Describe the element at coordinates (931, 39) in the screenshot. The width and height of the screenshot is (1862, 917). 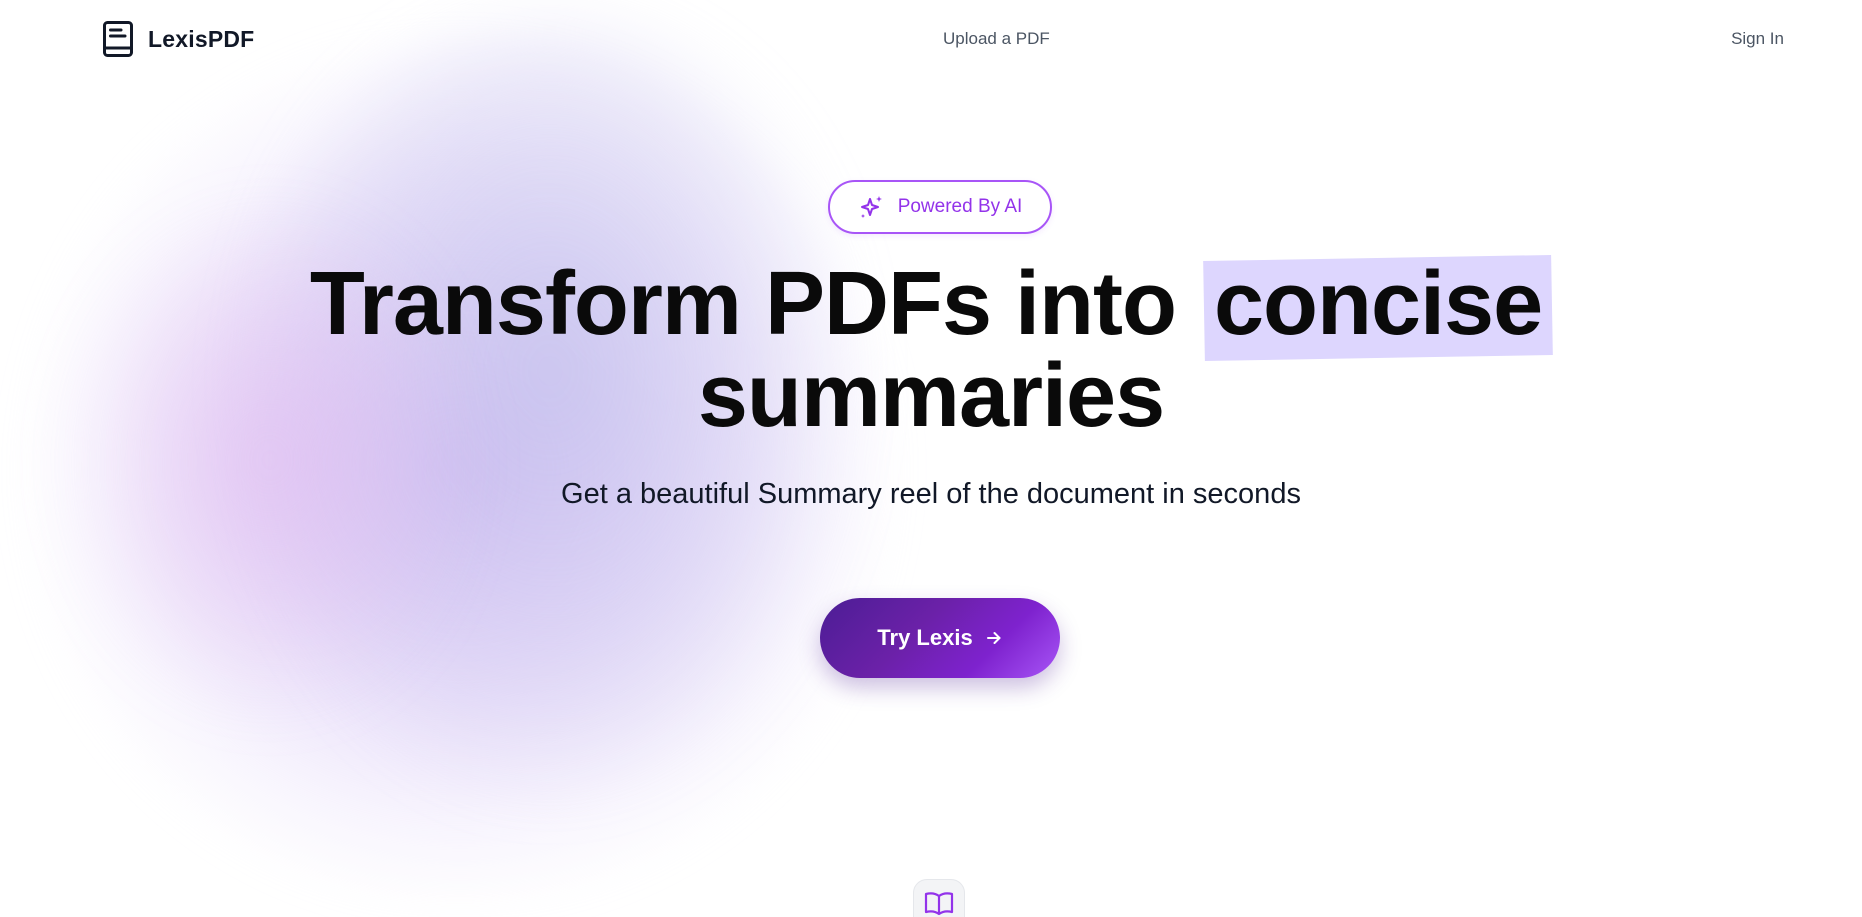
I see `top-nav: LexisPDF Upload a PDF Sign In` at that location.